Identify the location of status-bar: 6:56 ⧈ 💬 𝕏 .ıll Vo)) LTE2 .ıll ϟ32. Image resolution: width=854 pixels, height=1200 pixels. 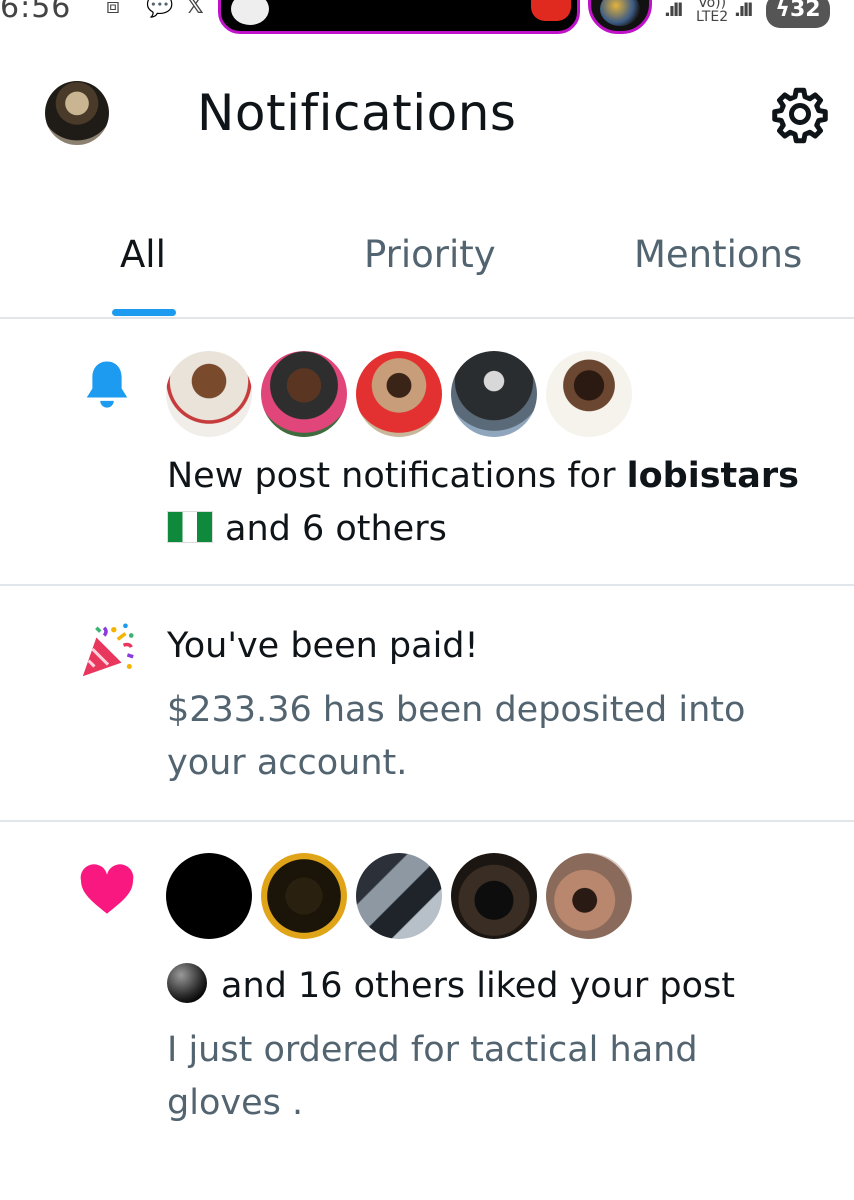
(427, 18).